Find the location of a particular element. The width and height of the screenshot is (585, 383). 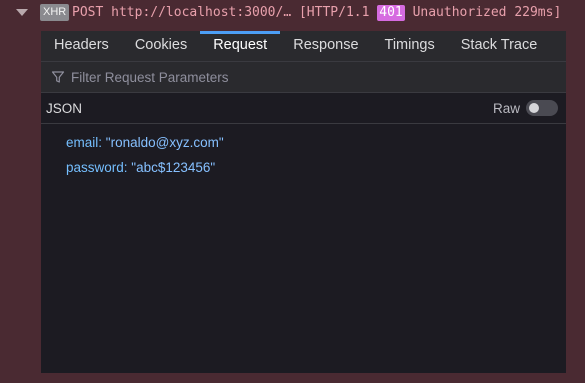

param-key: email is located at coordinates (82, 142).